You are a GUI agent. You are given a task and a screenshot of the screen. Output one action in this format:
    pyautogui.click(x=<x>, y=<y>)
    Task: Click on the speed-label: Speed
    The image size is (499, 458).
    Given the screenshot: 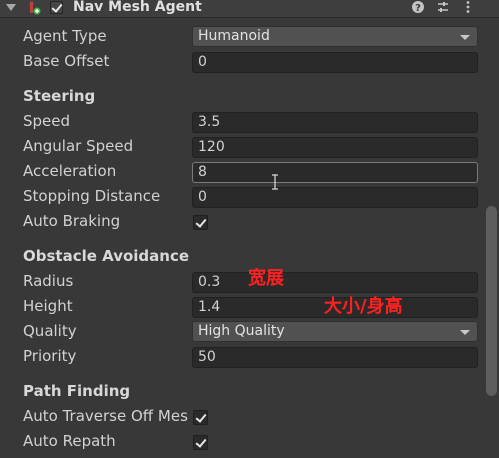 What is the action you would take?
    pyautogui.click(x=47, y=121)
    